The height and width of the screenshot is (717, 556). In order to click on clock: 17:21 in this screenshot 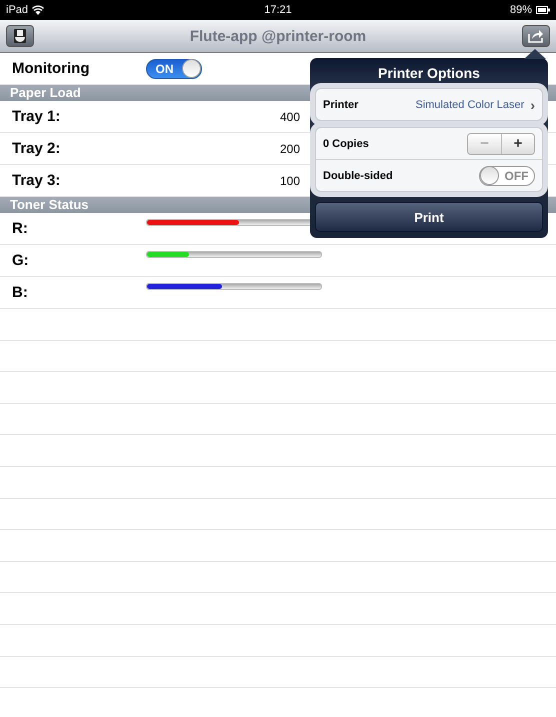, I will do `click(278, 10)`.